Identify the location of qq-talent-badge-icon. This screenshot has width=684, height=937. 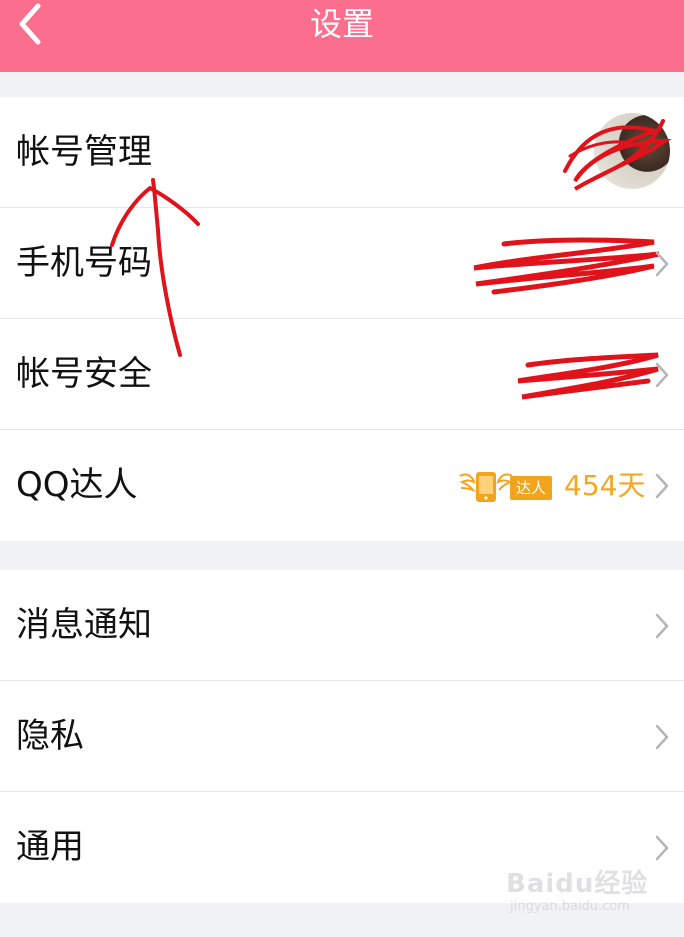
(486, 487).